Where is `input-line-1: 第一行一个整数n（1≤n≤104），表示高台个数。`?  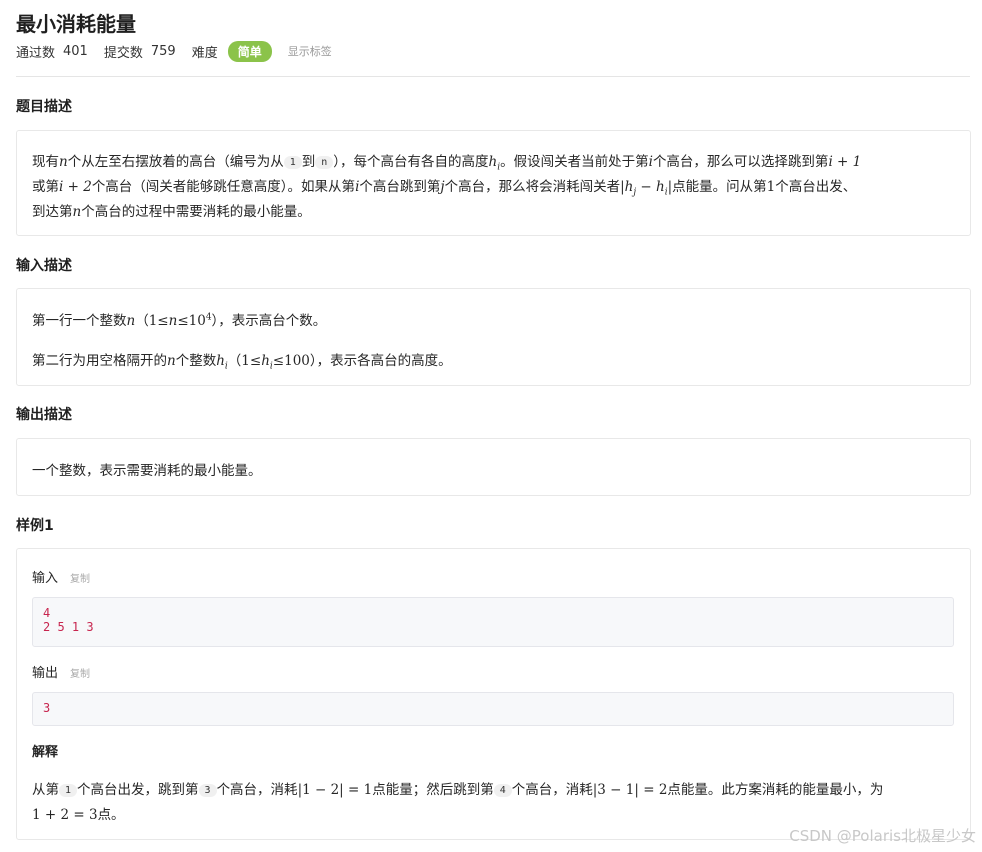
input-line-1: 第一行一个整数n（1≤n≤104），表示高台个数。 is located at coordinates (179, 321).